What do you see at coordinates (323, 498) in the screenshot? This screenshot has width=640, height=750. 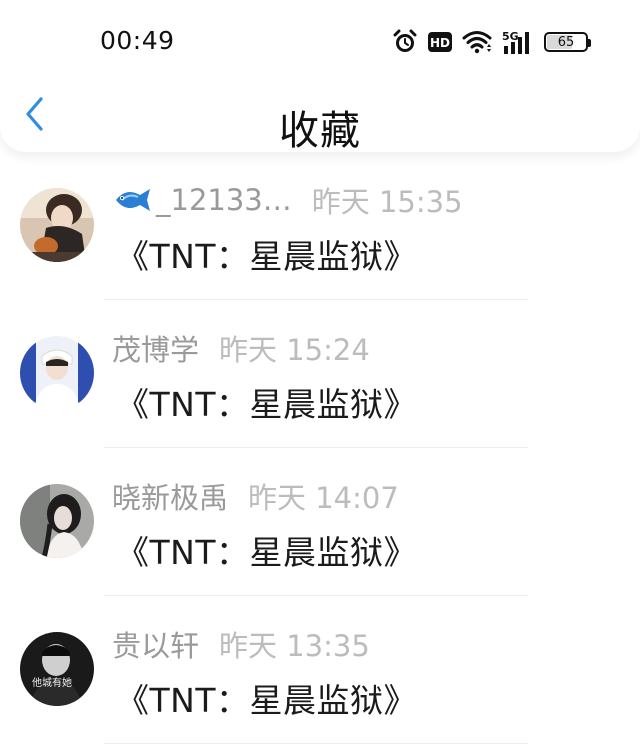 I see `timestamp: 昨天 14:07` at bounding box center [323, 498].